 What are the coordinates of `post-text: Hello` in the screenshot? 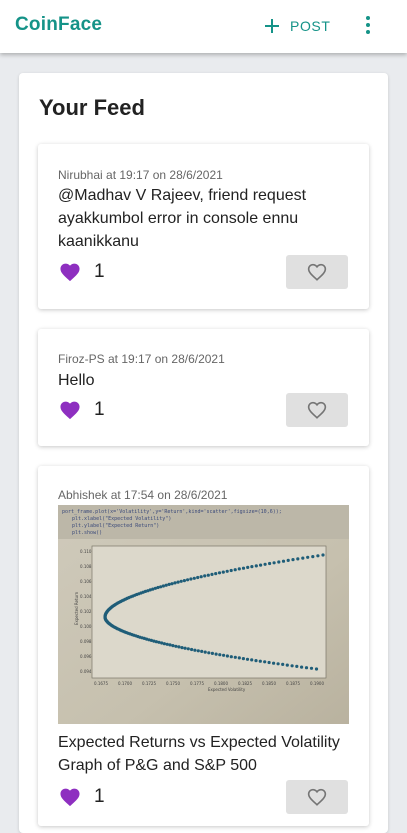 It's located at (76, 380).